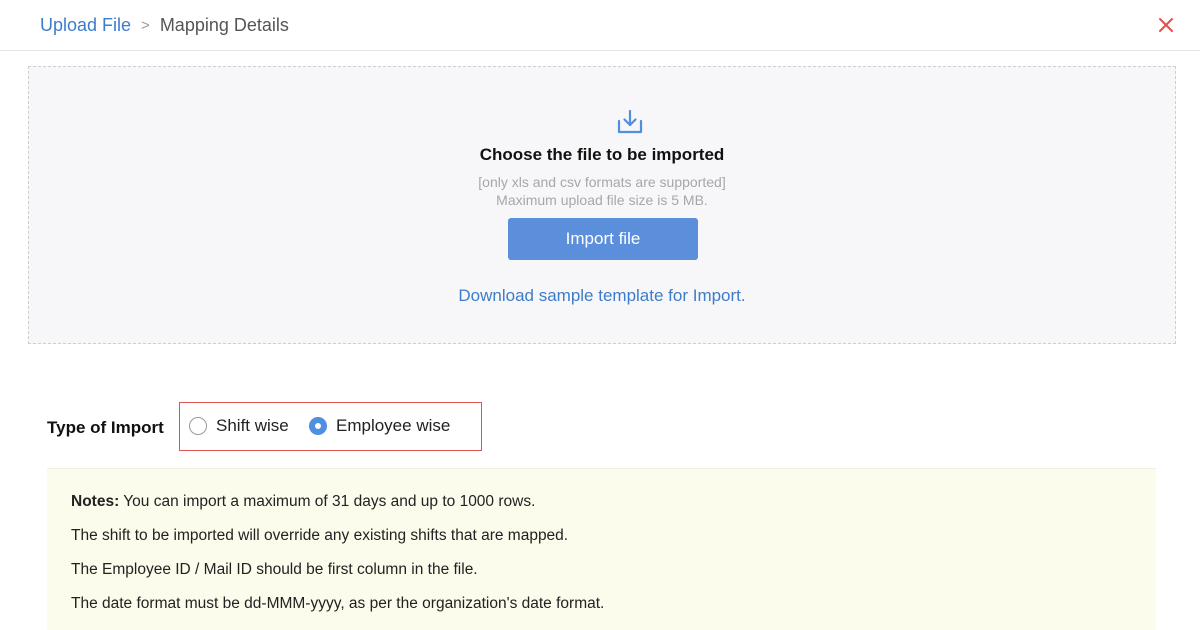 The height and width of the screenshot is (630, 1200). Describe the element at coordinates (318, 426) in the screenshot. I see `radio-checked-icon` at that location.